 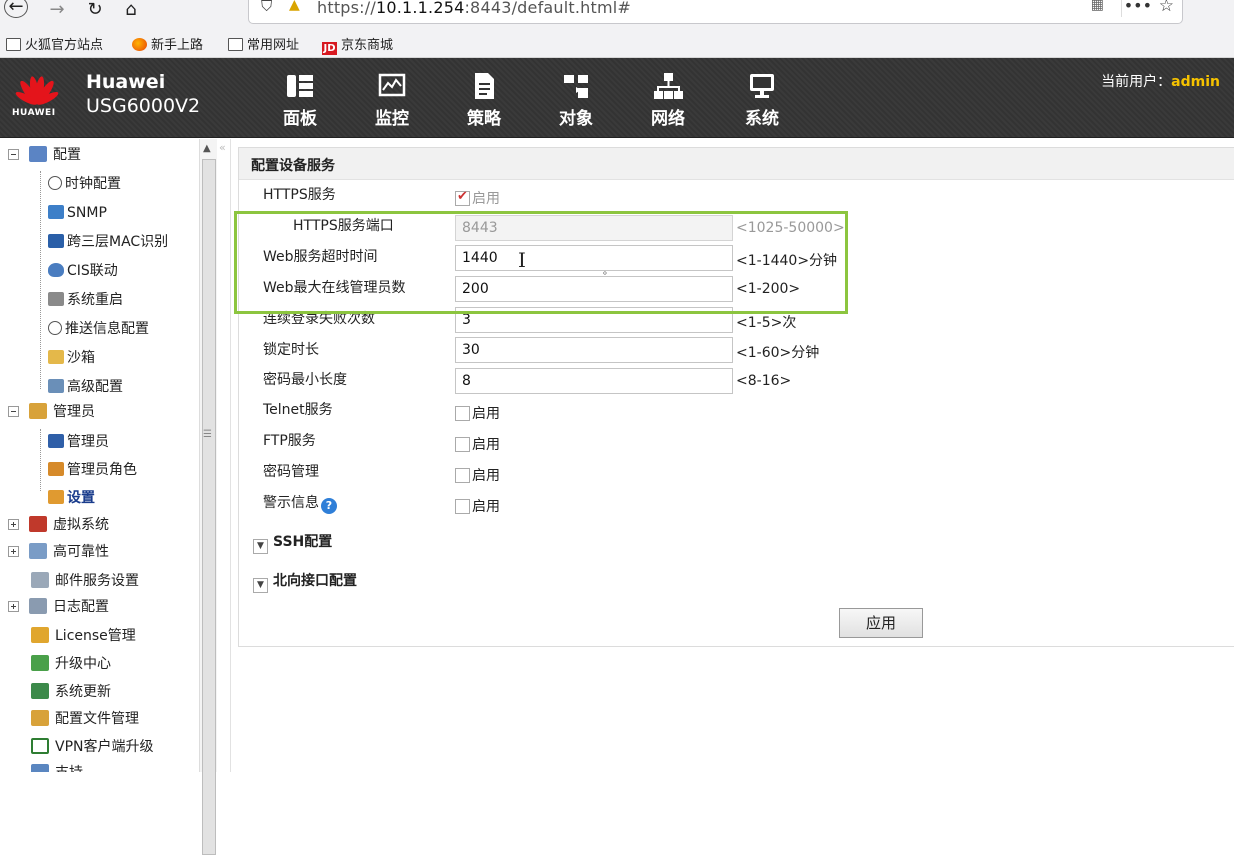 What do you see at coordinates (92, 747) in the screenshot?
I see `tree-item-vpn-client: VPN客户端升级` at bounding box center [92, 747].